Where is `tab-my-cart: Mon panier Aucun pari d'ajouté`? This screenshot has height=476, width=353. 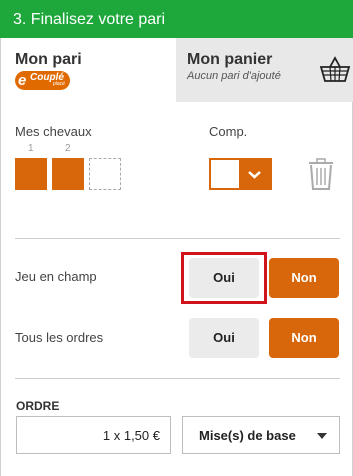 tab-my-cart: Mon panier Aucun pari d'ajouté is located at coordinates (264, 70).